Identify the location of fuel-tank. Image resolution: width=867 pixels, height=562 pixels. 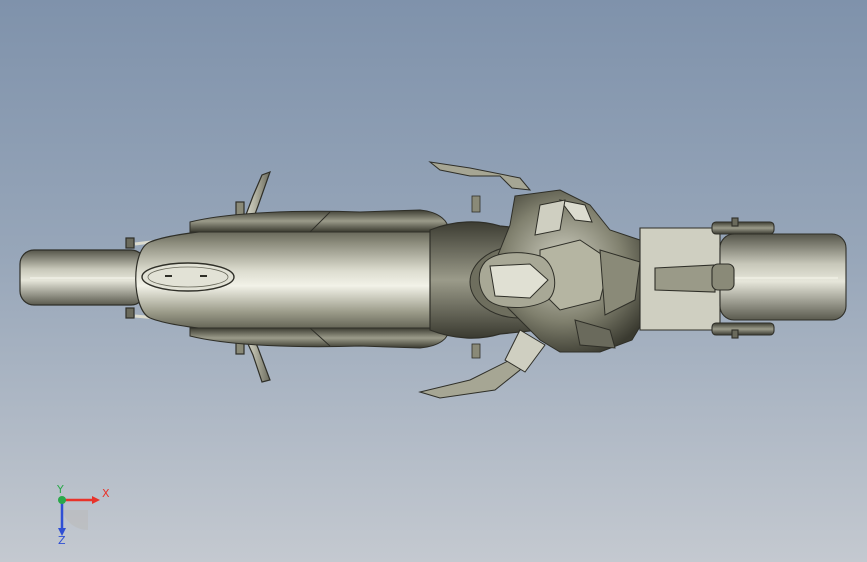
(303, 279).